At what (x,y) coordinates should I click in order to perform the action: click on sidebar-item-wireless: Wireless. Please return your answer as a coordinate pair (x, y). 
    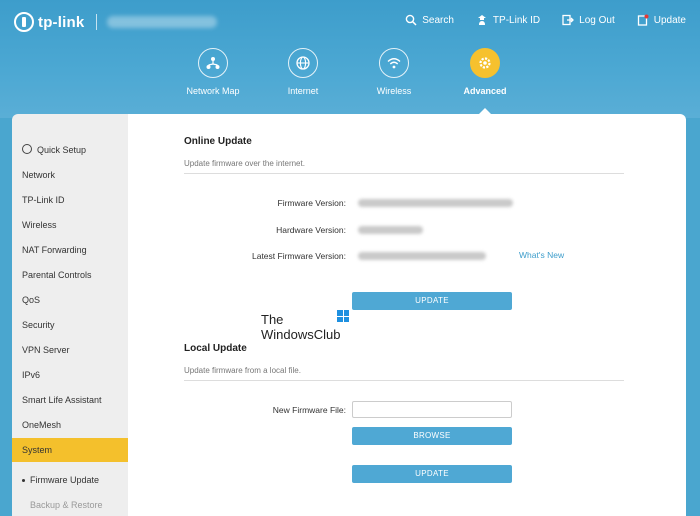
    Looking at the image, I should click on (70, 225).